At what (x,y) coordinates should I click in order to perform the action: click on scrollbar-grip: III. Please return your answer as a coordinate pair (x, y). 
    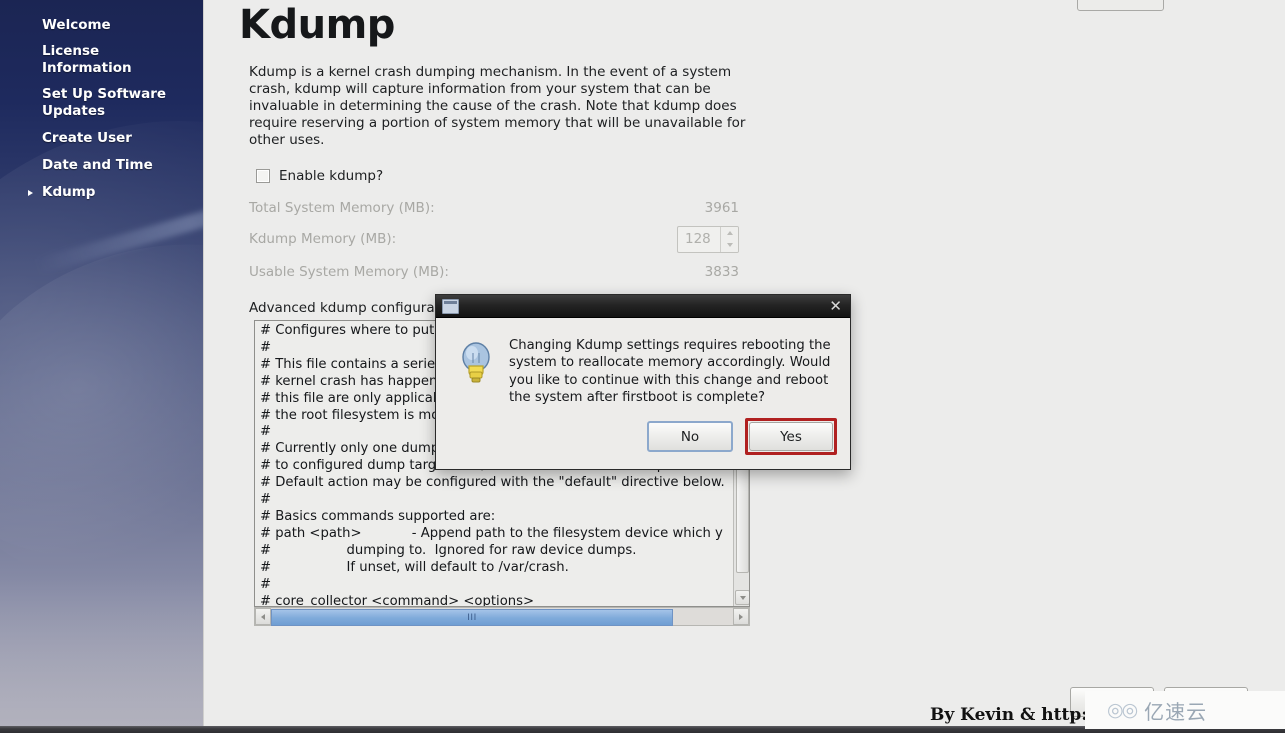
    Looking at the image, I should click on (472, 617).